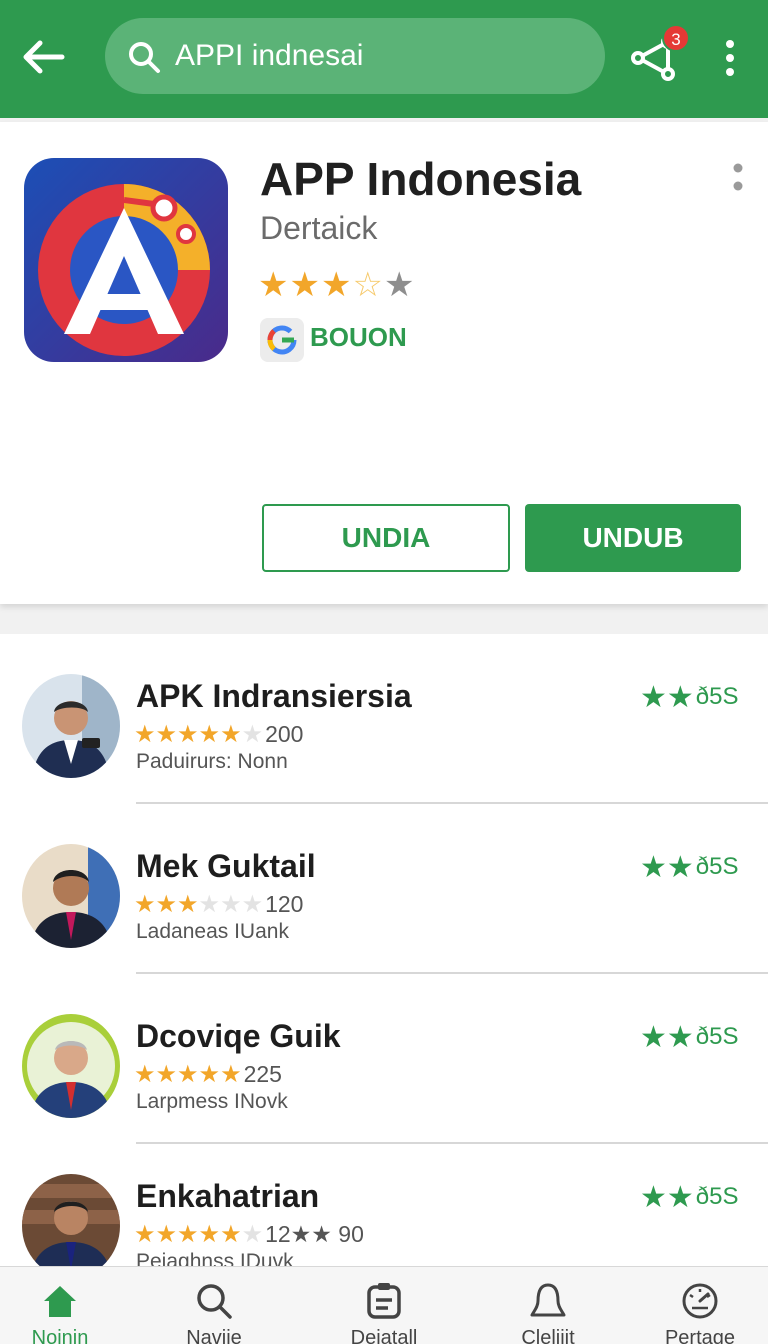  I want to click on nav-item-details: Dejatall, so click(384, 1305).